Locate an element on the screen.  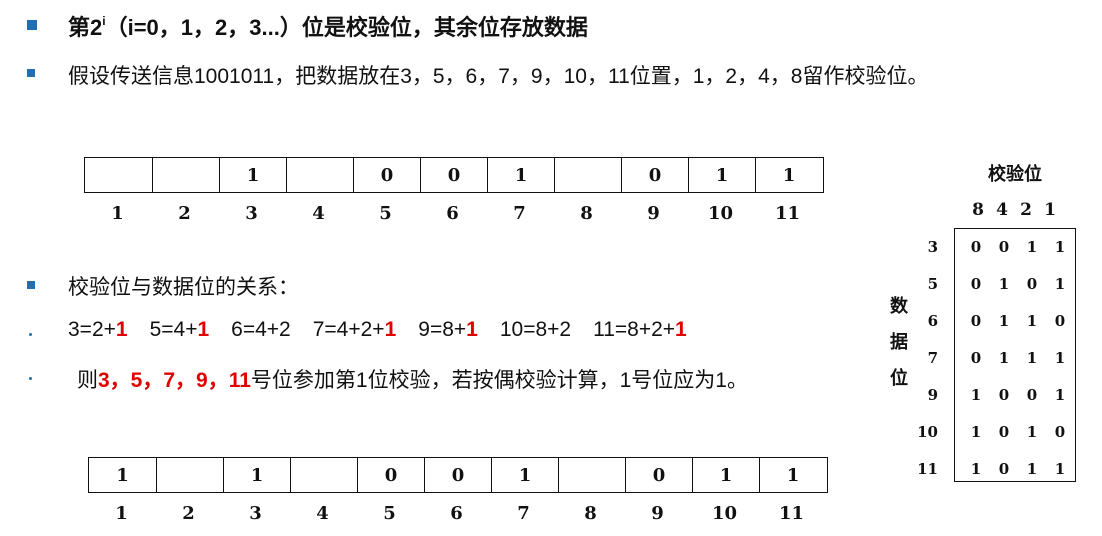
relation-expression: 5=4+ is located at coordinates (173, 329).